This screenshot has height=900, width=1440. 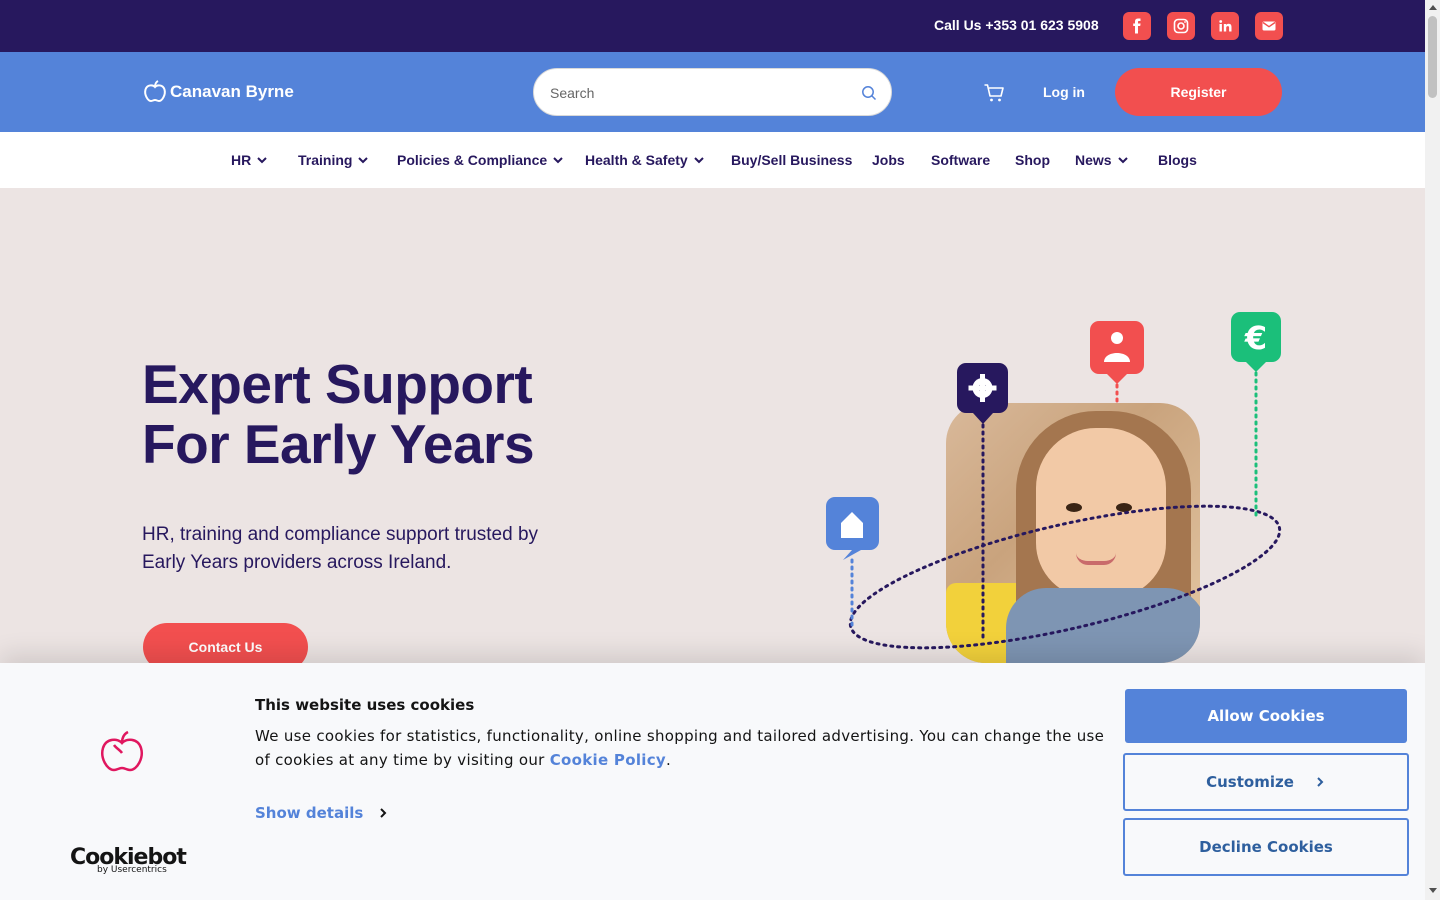 What do you see at coordinates (1117, 347) in the screenshot?
I see `person-icon` at bounding box center [1117, 347].